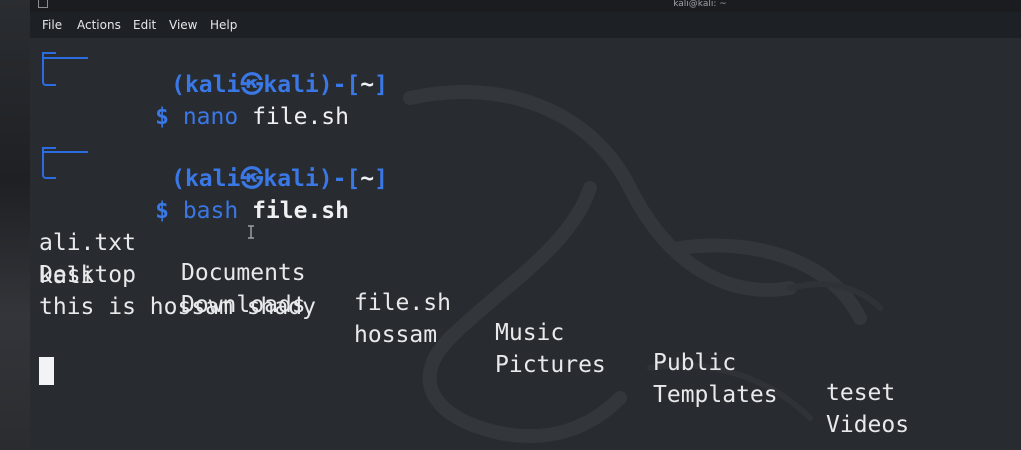 The height and width of the screenshot is (450, 1021). What do you see at coordinates (525, 6) in the screenshot?
I see `title-bar` at bounding box center [525, 6].